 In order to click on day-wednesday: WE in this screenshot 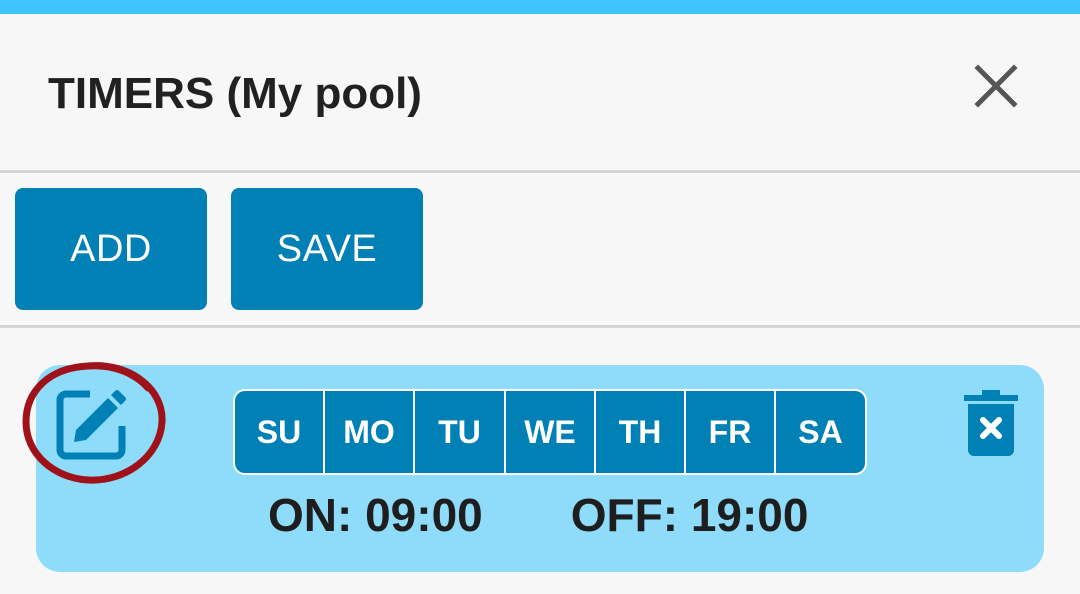, I will do `click(551, 432)`.